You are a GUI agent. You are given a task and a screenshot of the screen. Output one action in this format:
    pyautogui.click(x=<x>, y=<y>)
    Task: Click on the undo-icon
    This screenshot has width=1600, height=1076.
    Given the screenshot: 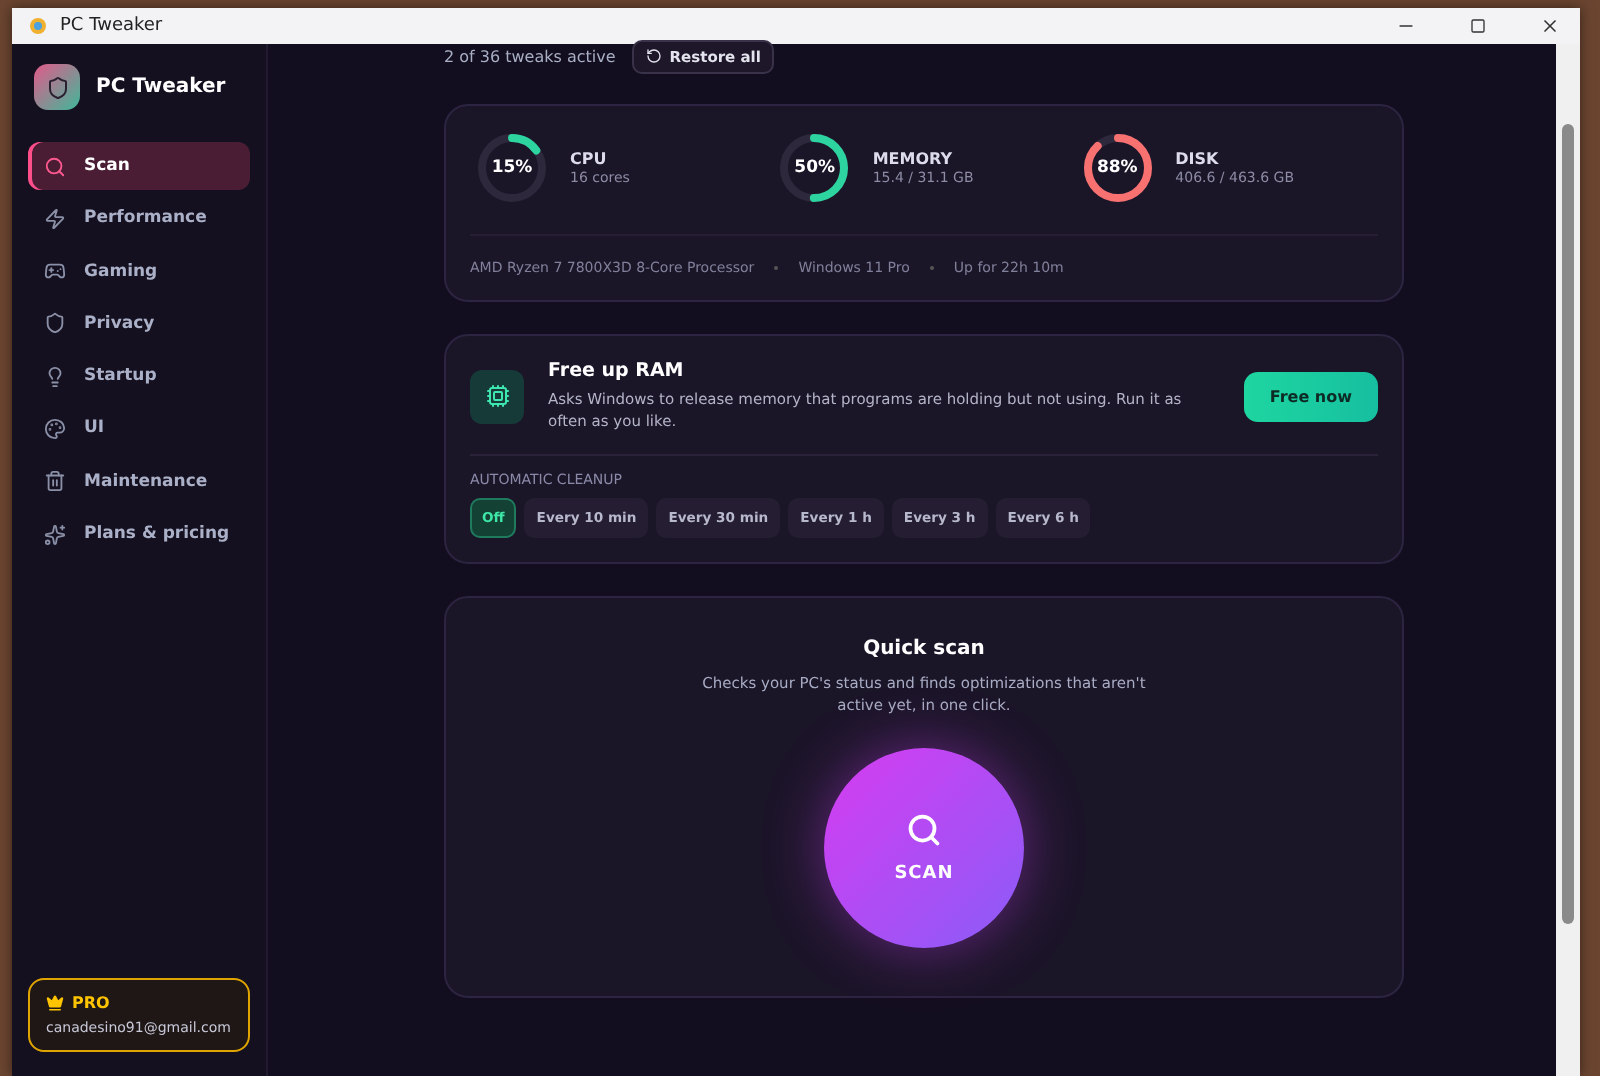 What is the action you would take?
    pyautogui.click(x=653, y=56)
    